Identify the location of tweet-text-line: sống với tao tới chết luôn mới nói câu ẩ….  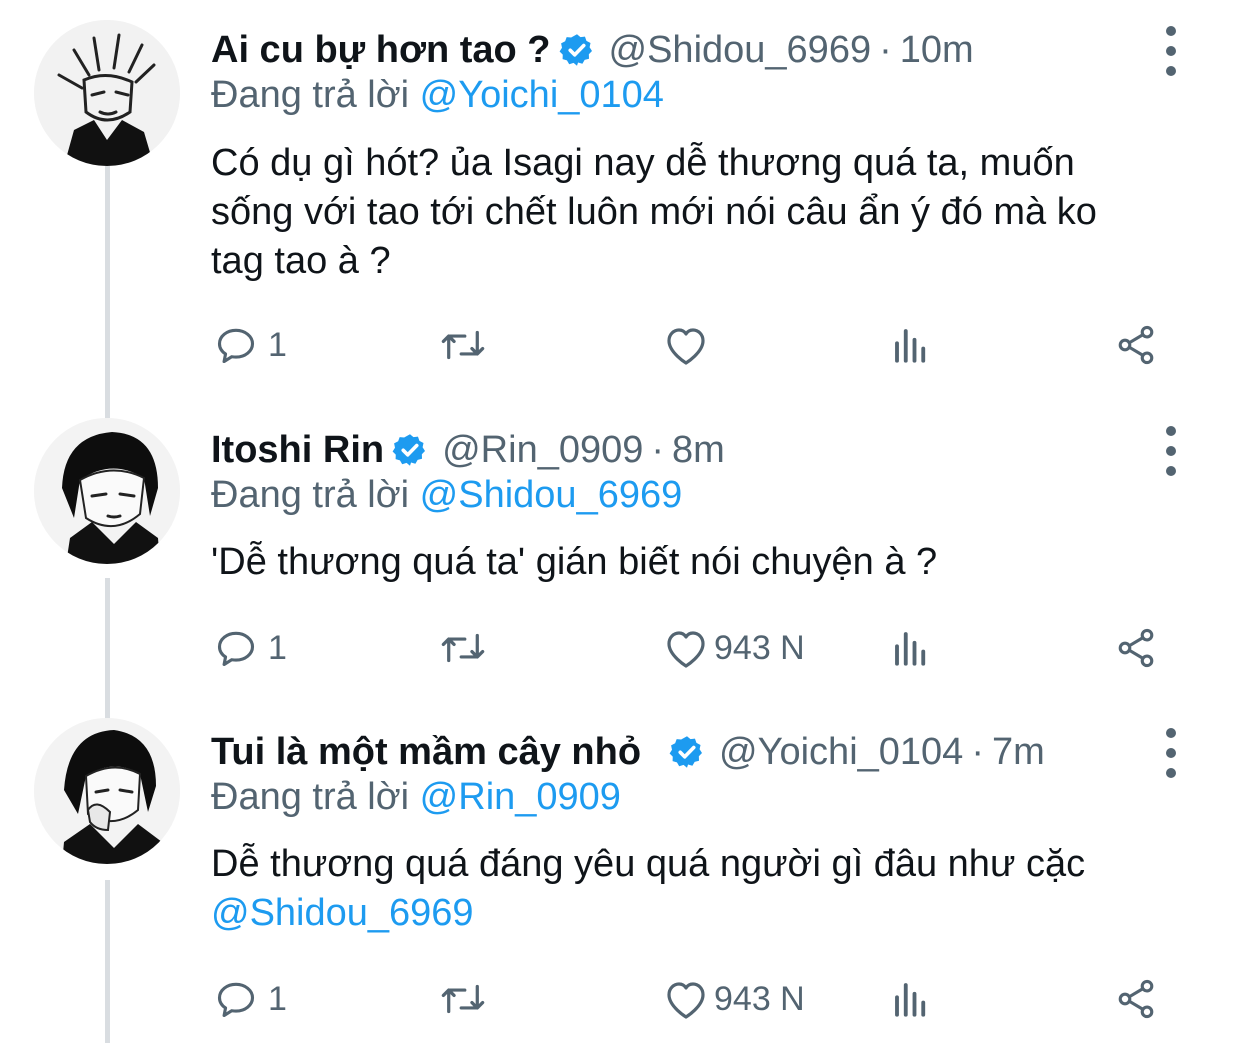
(654, 212).